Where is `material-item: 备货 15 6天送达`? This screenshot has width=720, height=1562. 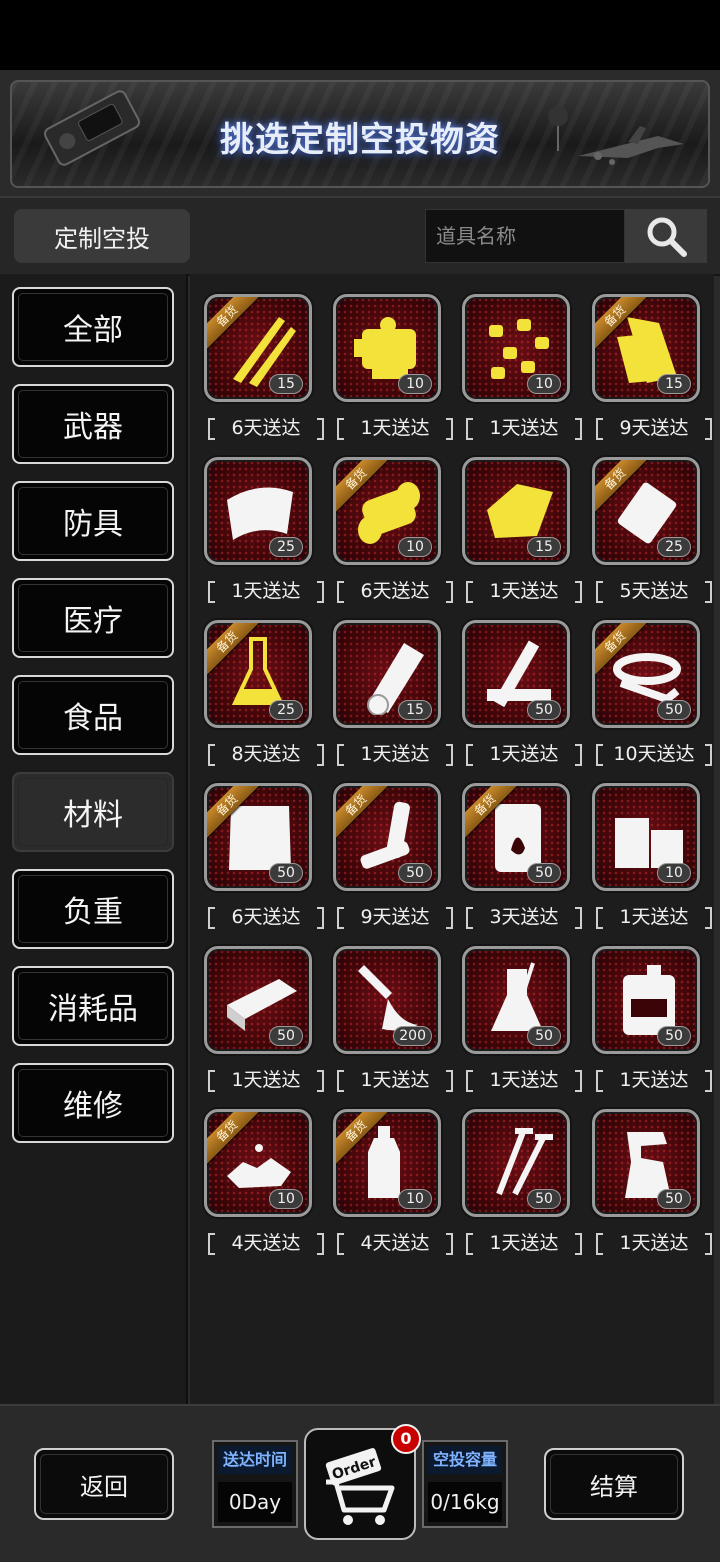
material-item: 备货 15 6天送达 is located at coordinates (261, 362).